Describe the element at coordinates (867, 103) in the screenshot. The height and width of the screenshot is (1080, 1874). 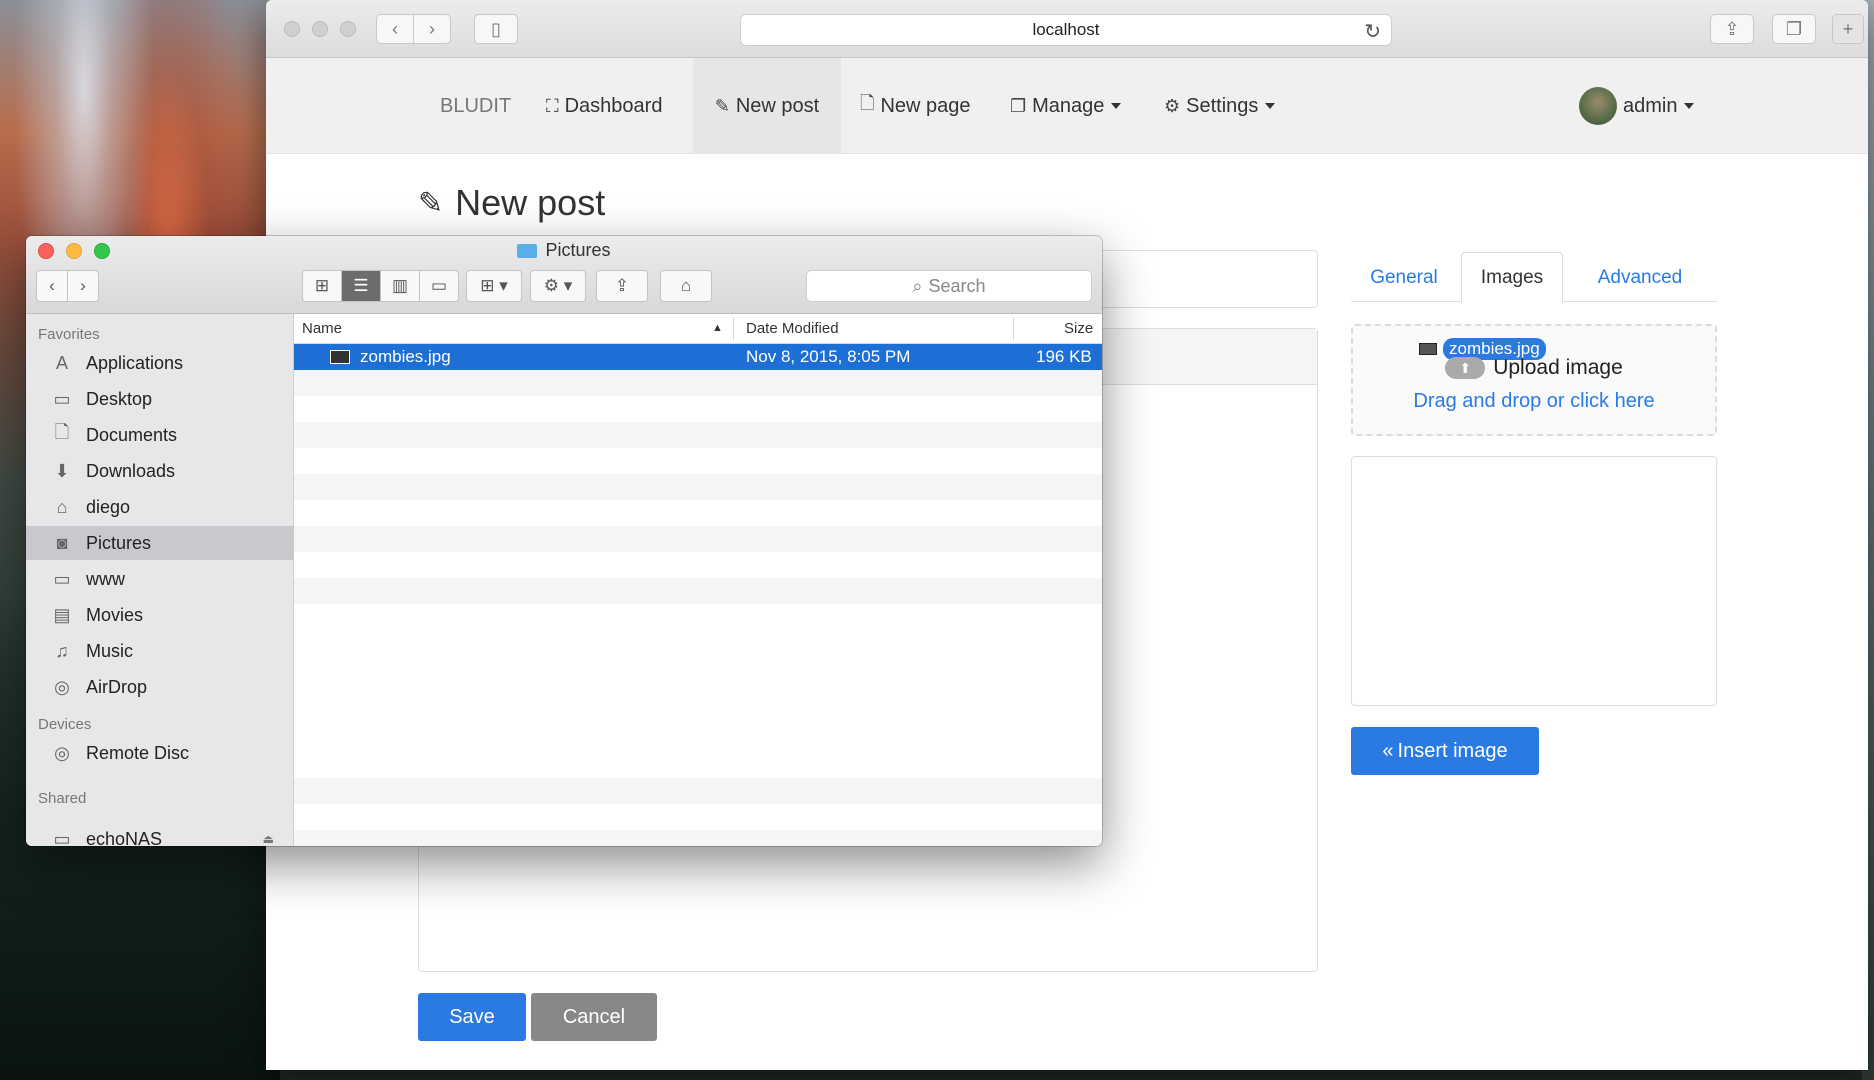
I see `page-icon: 🗋` at that location.